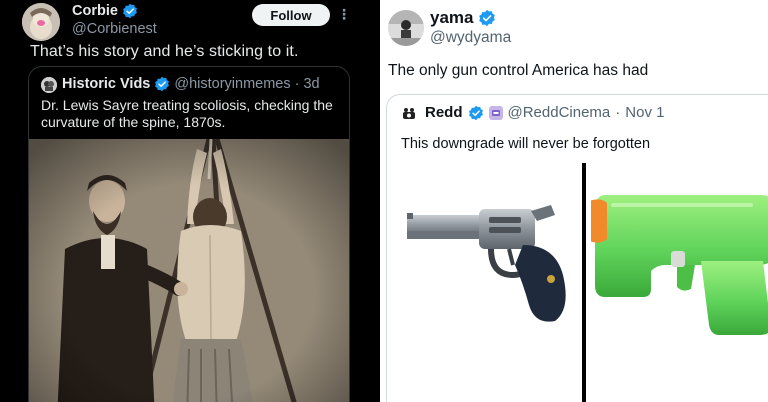 The image size is (768, 402). Describe the element at coordinates (559, 112) in the screenshot. I see `quoted-author-handle: @ReddCinema` at that location.